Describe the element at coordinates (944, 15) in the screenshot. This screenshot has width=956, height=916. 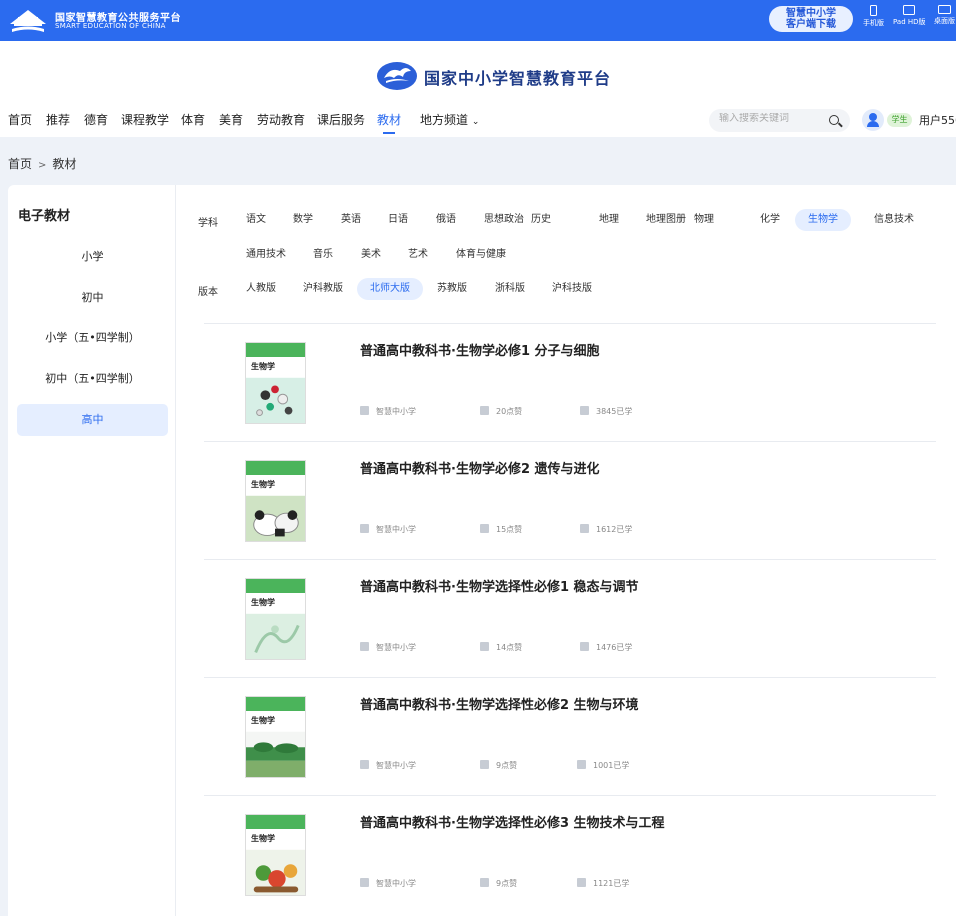
I see `device-desktop: 桌面版` at that location.